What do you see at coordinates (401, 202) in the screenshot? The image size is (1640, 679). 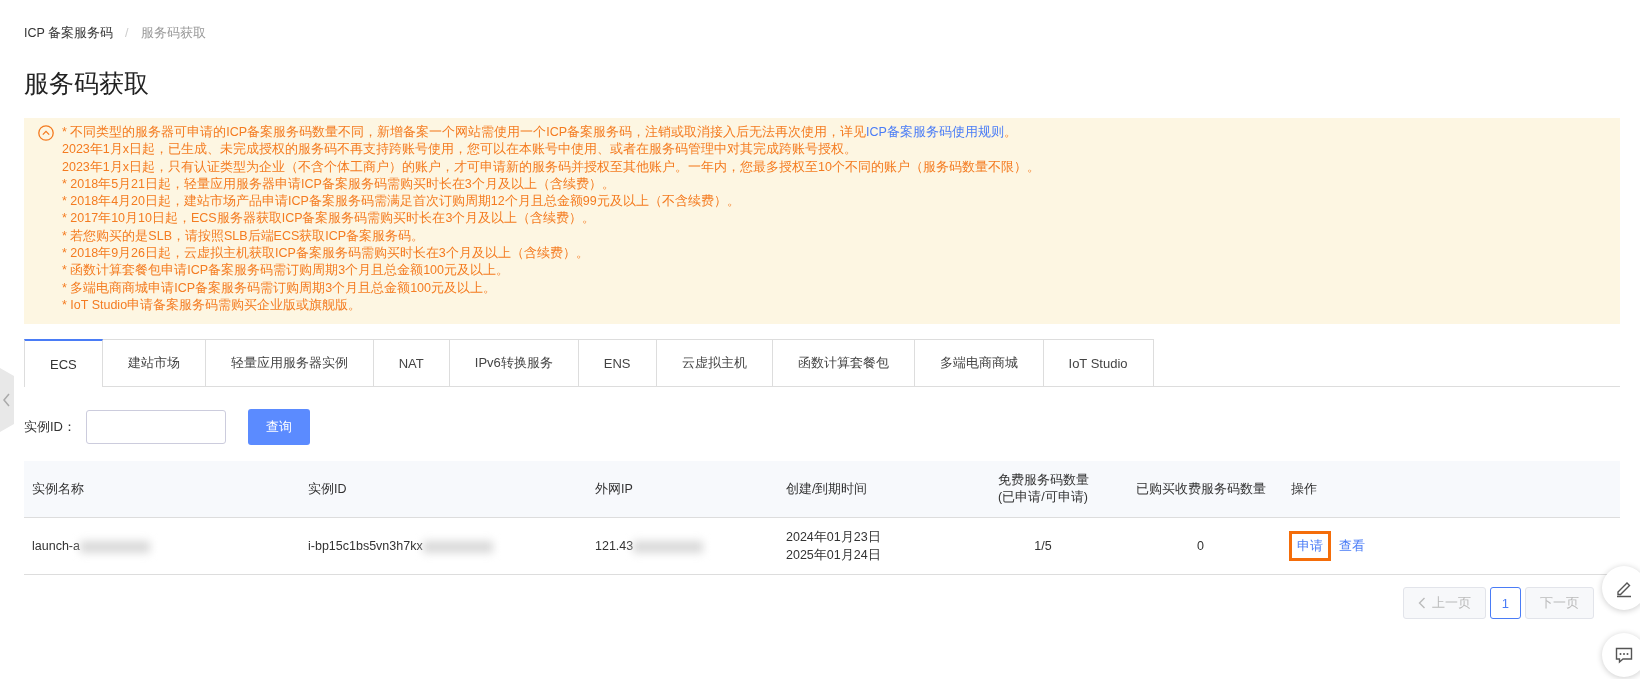 I see `notice-text: * 2018年4月20日起，建站市场产品申请ICP备案服务码需满足首次订购周期12个月且总金额99元及以上（不含续费）。` at bounding box center [401, 202].